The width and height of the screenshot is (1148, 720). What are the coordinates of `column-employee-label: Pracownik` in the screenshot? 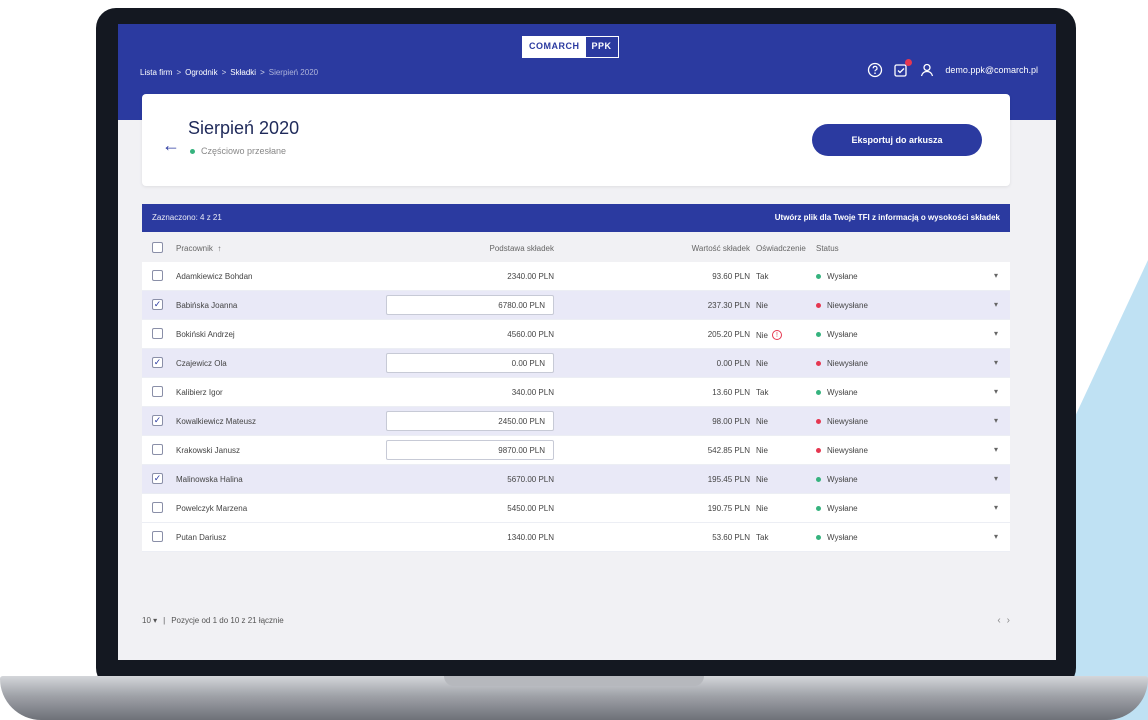 It's located at (194, 248).